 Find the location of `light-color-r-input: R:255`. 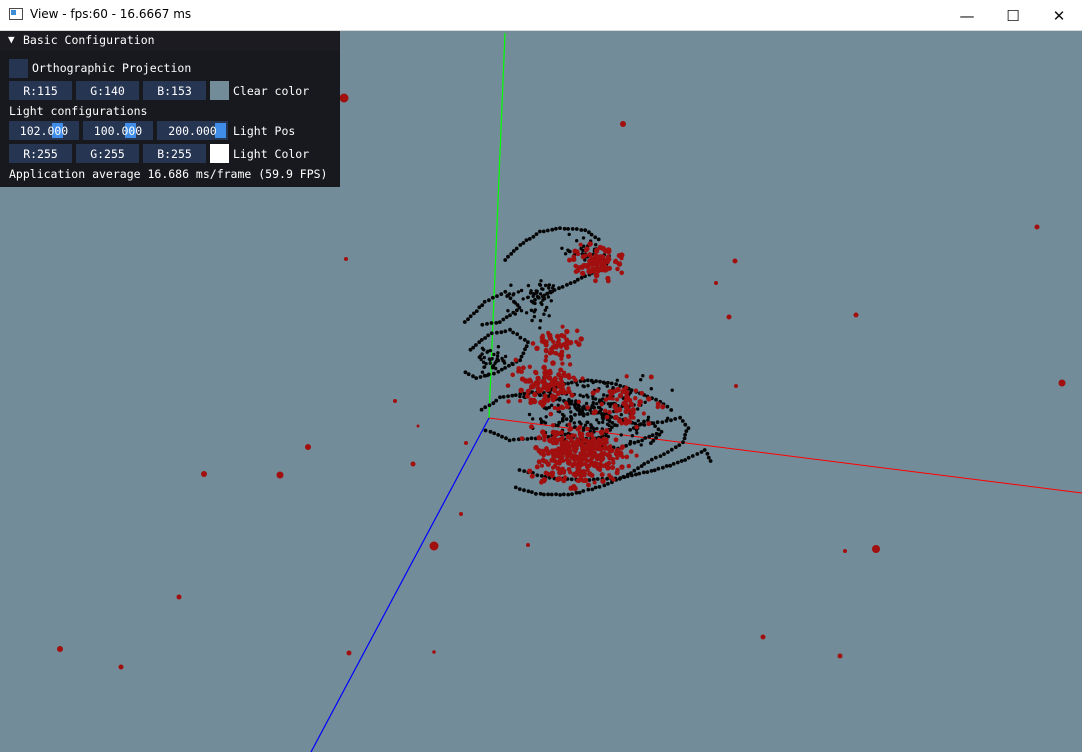

light-color-r-input: R:255 is located at coordinates (40, 153).